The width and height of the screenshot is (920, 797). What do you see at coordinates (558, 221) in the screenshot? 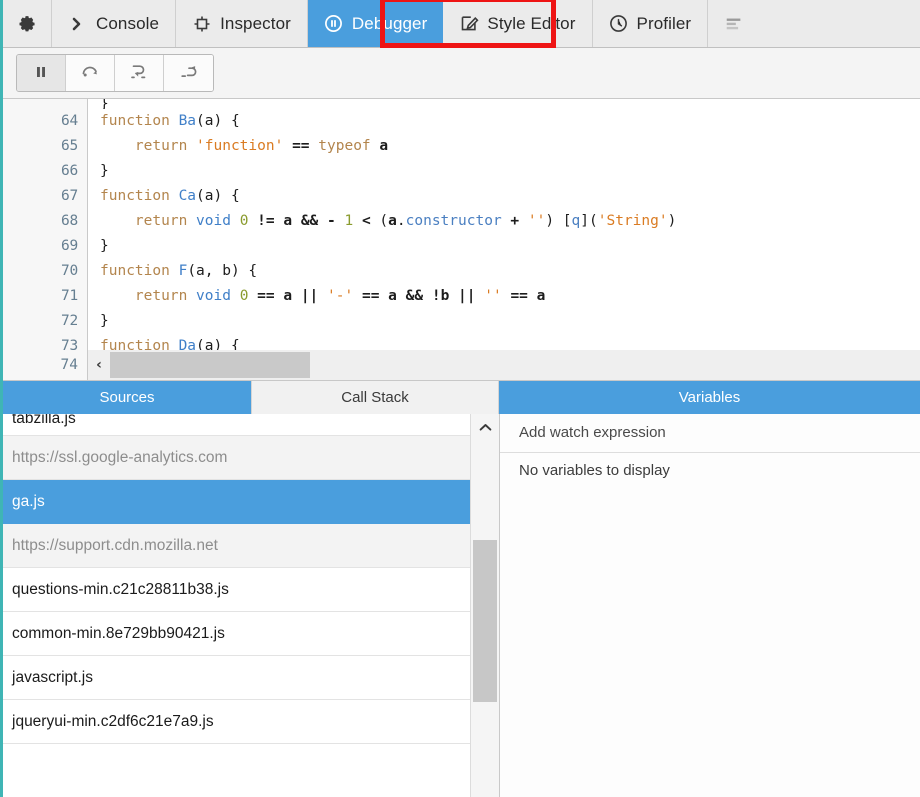
I see `code-token: ) [` at bounding box center [558, 221].